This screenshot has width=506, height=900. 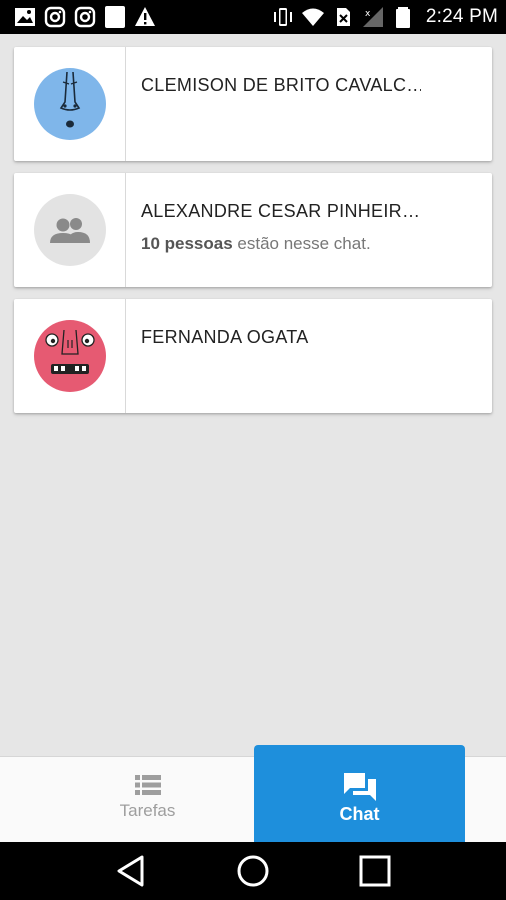 I want to click on participants-text: estão nesse chat., so click(x=301, y=243).